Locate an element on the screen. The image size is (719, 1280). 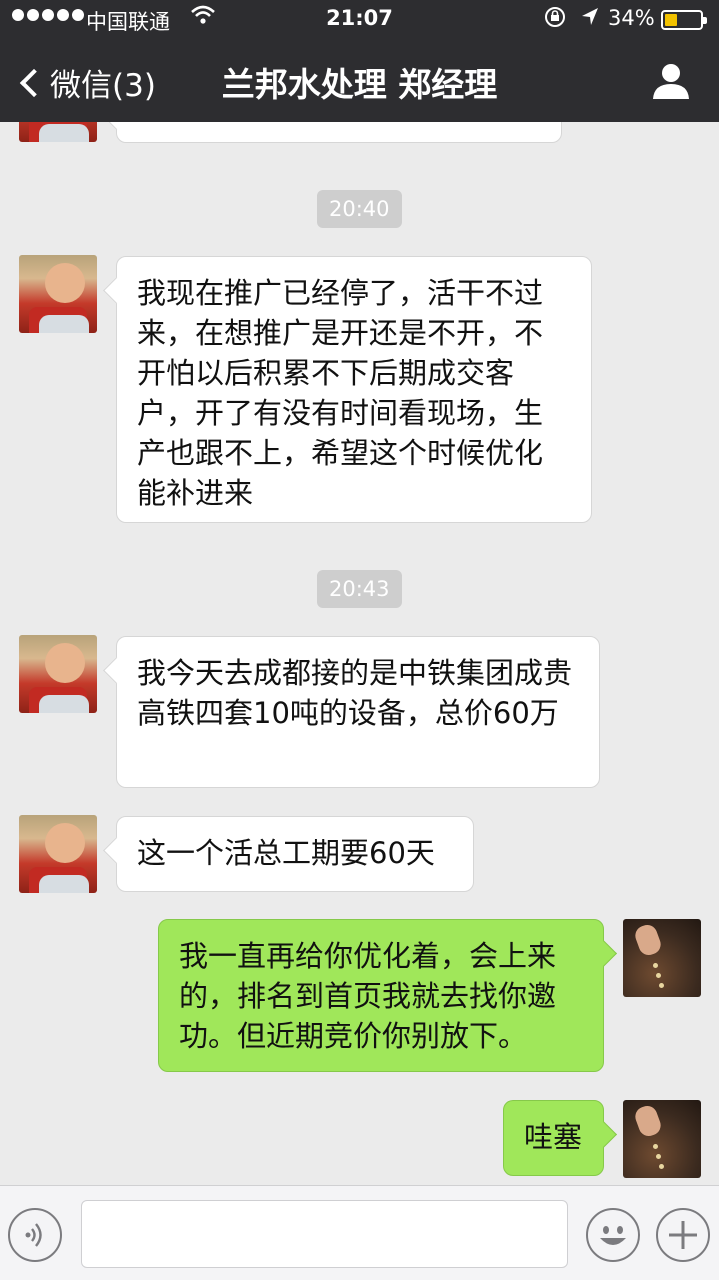
location-arrow-icon is located at coordinates (590, 19).